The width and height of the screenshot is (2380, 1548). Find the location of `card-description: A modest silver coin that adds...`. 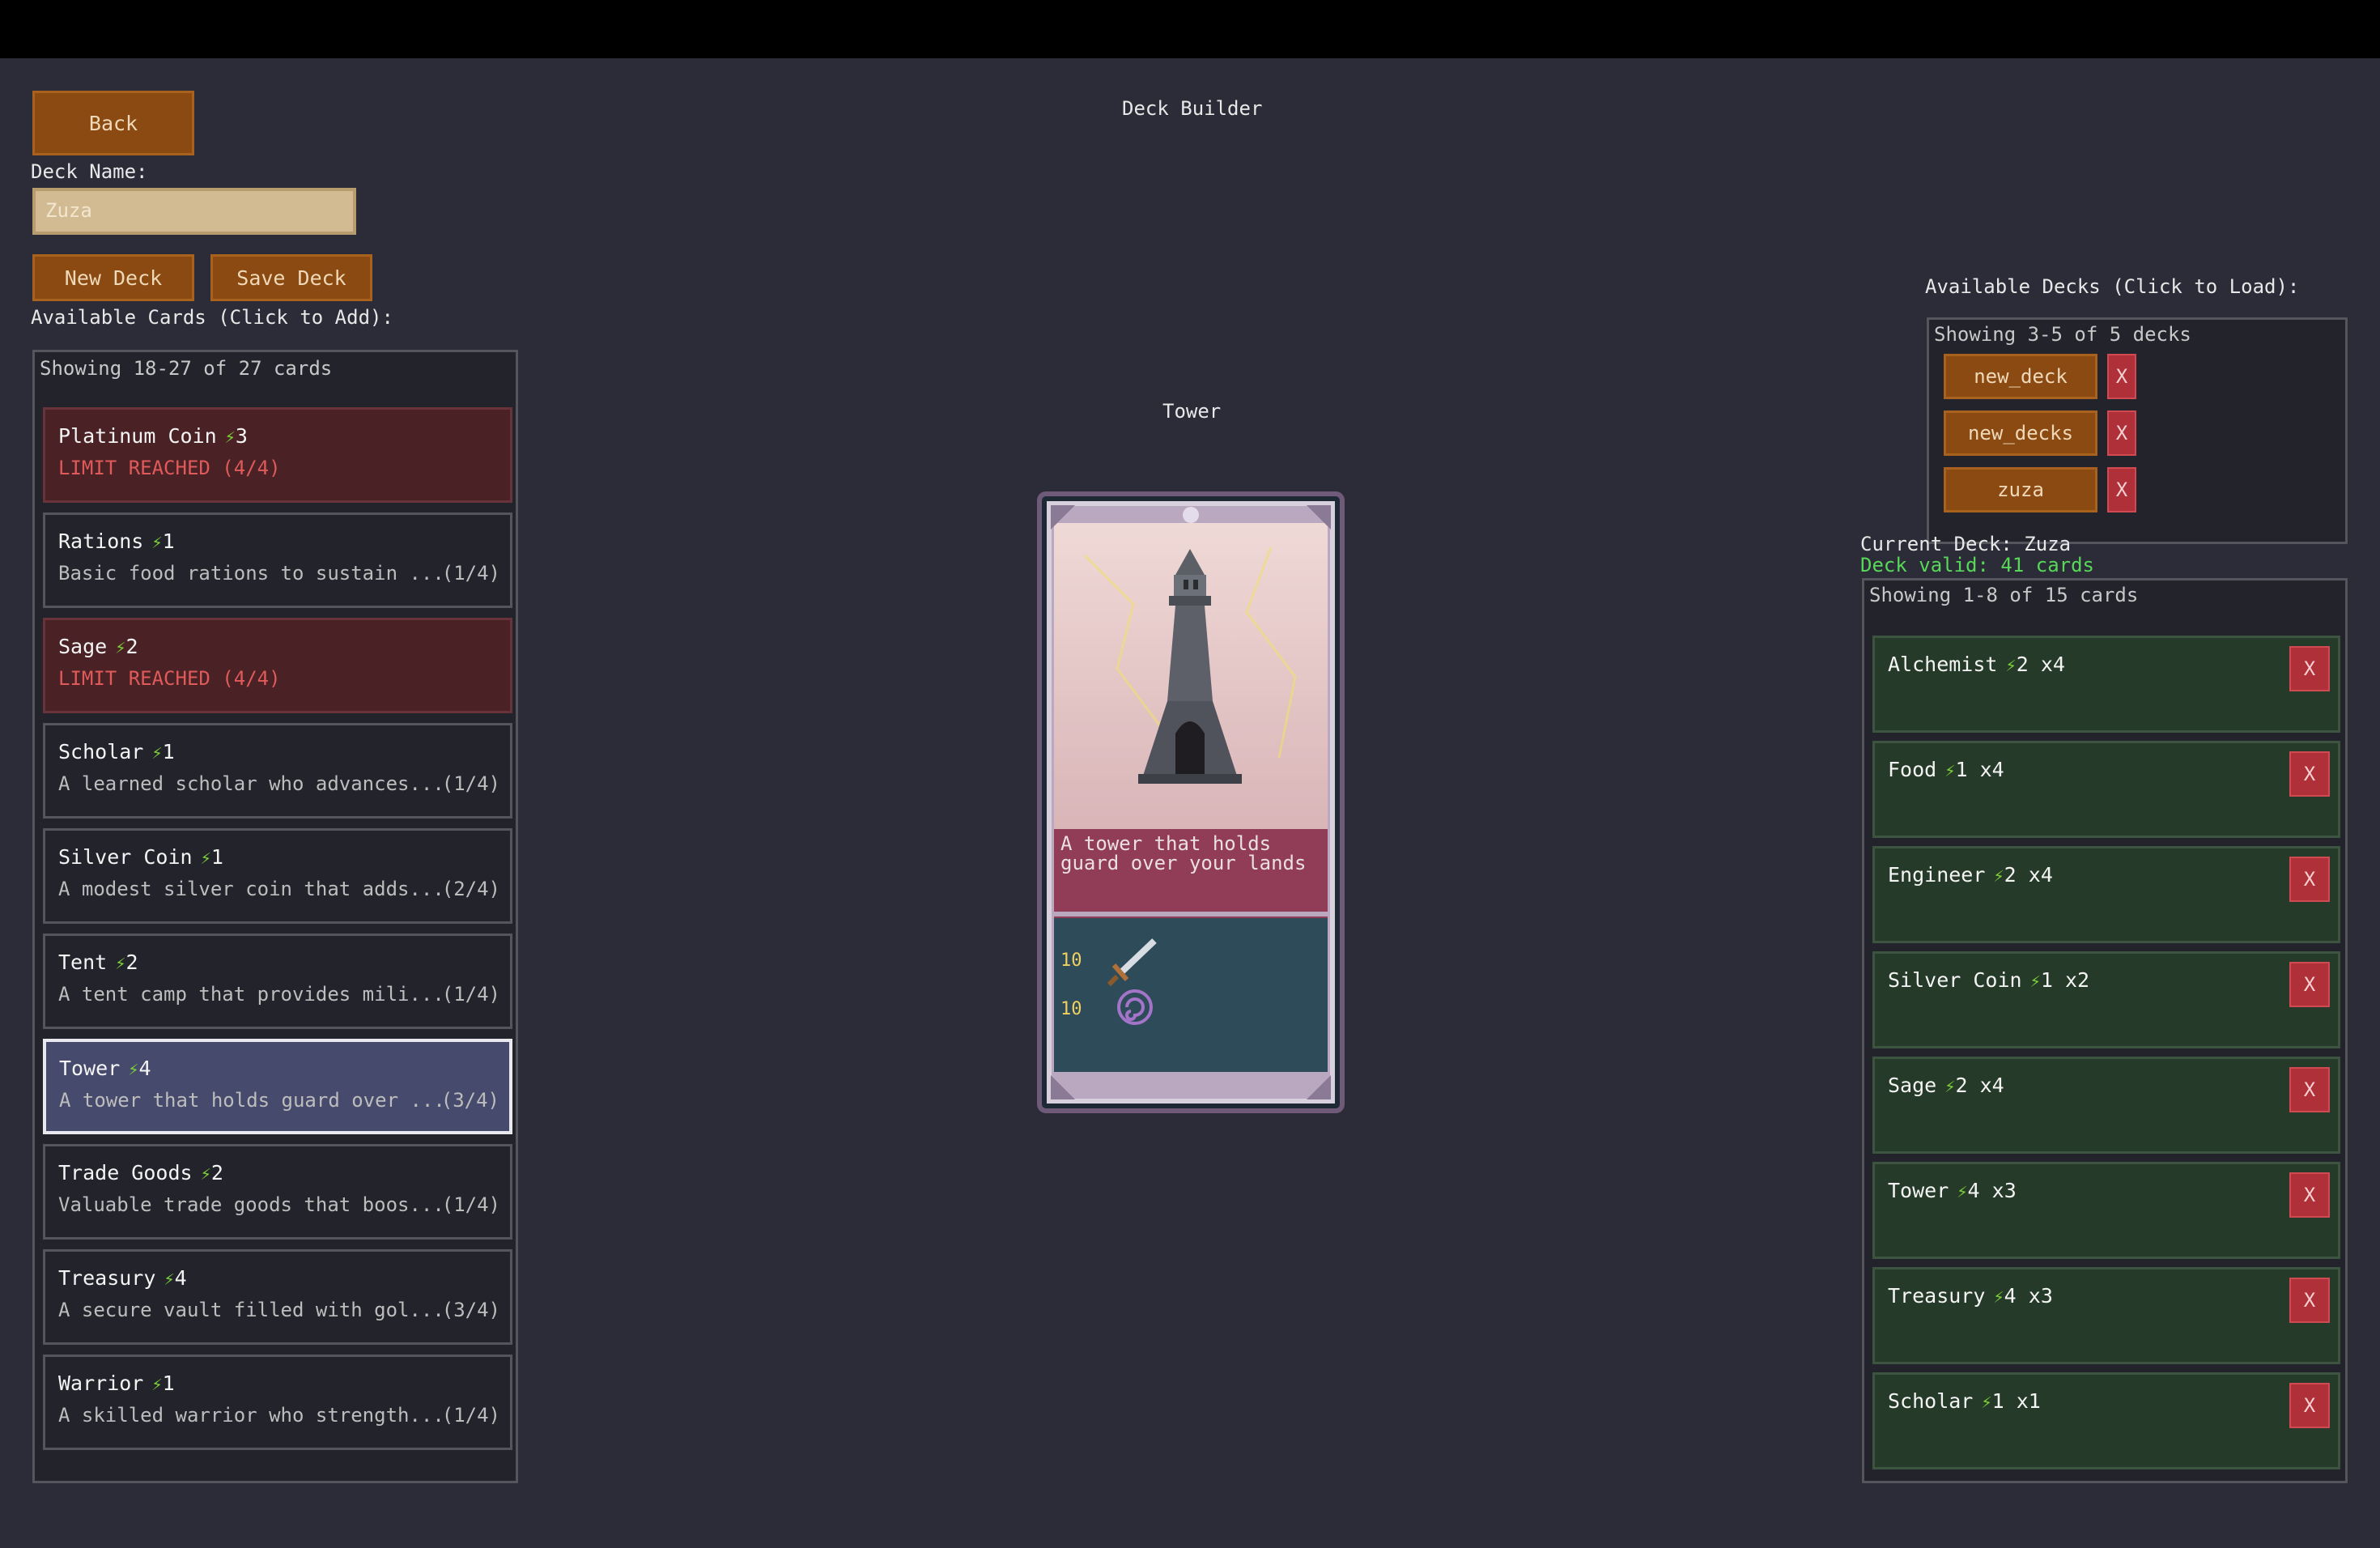

card-description: A modest silver coin that adds... is located at coordinates (251, 889).